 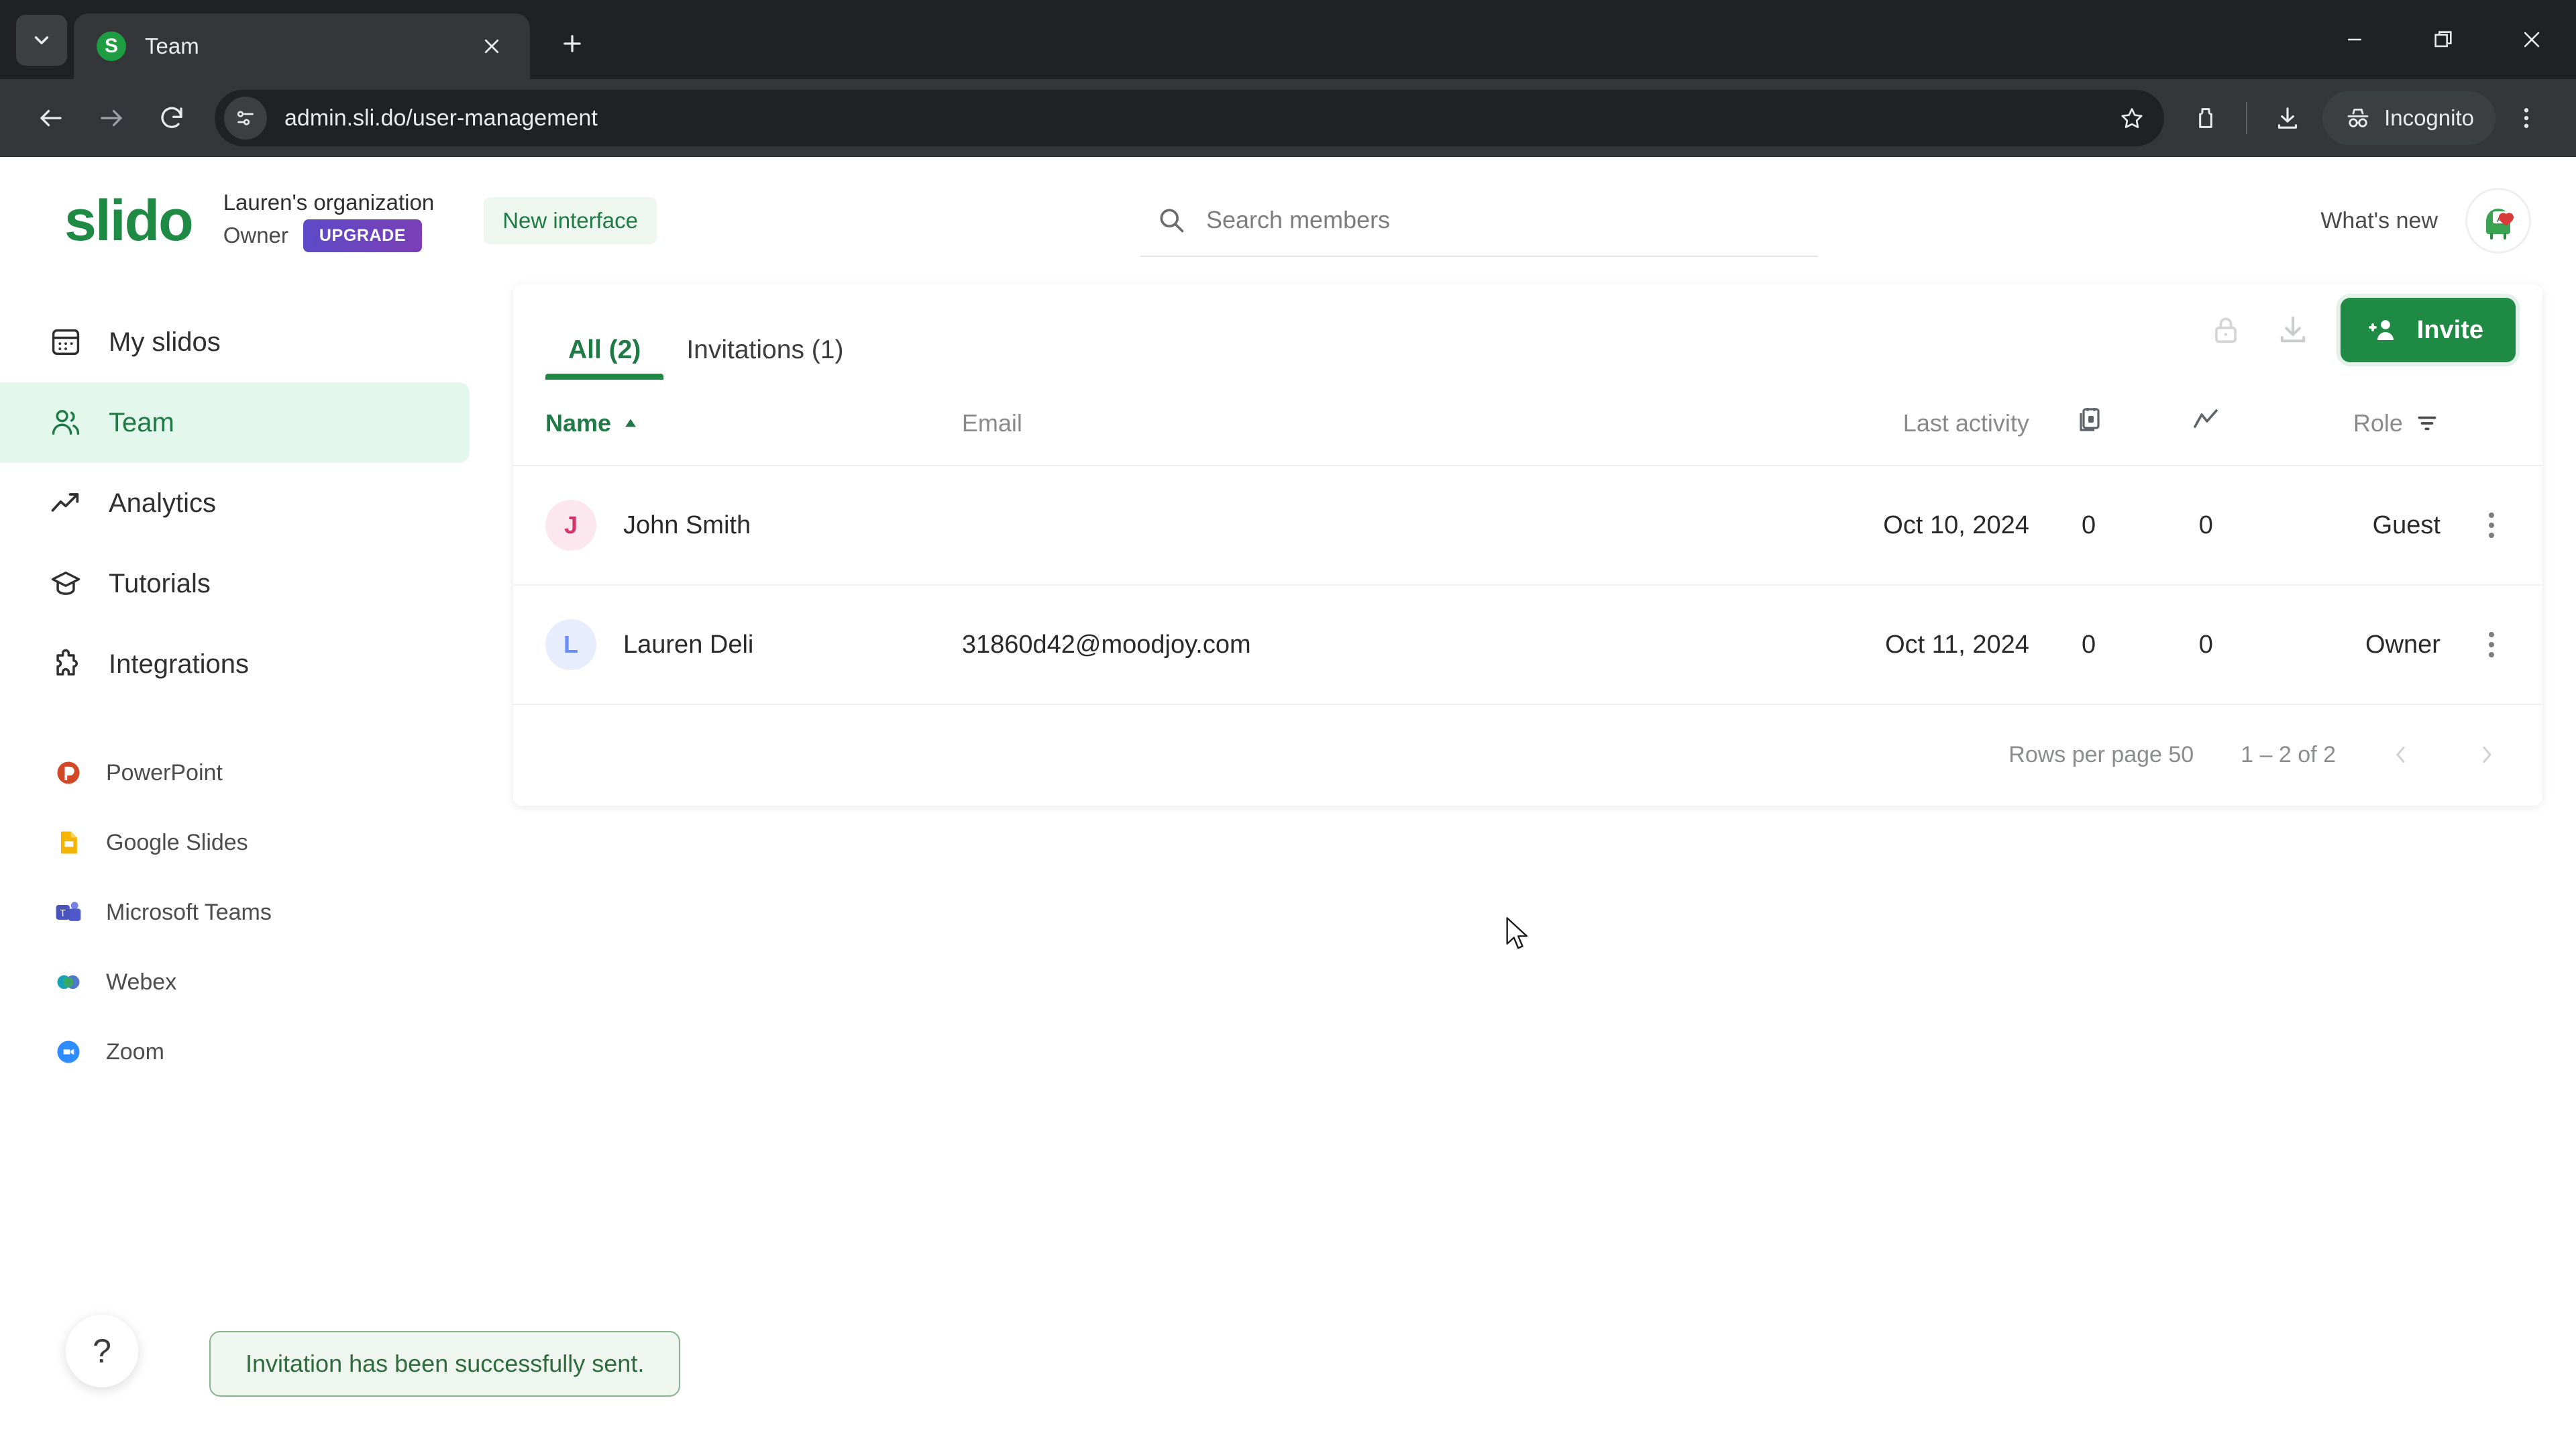 What do you see at coordinates (570, 644) in the screenshot?
I see `member-initial-avatar: L` at bounding box center [570, 644].